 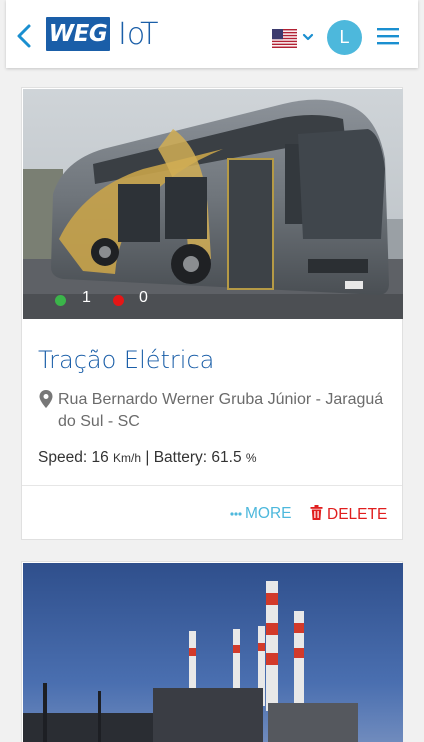 What do you see at coordinates (316, 512) in the screenshot?
I see `trash-icon` at bounding box center [316, 512].